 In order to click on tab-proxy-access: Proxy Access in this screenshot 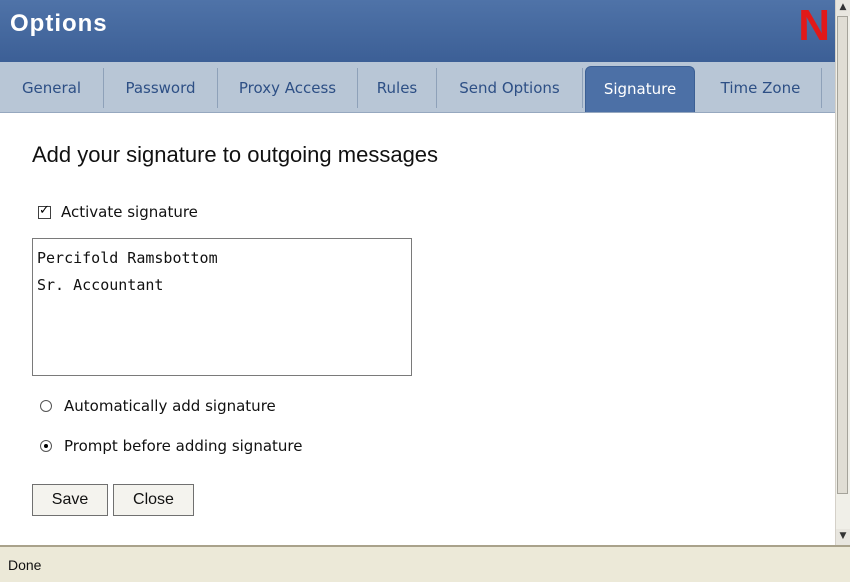, I will do `click(288, 88)`.